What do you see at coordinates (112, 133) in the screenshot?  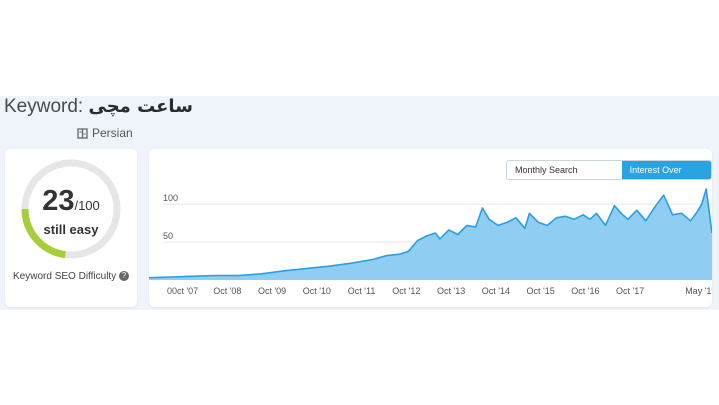 I see `language-label: Persian` at bounding box center [112, 133].